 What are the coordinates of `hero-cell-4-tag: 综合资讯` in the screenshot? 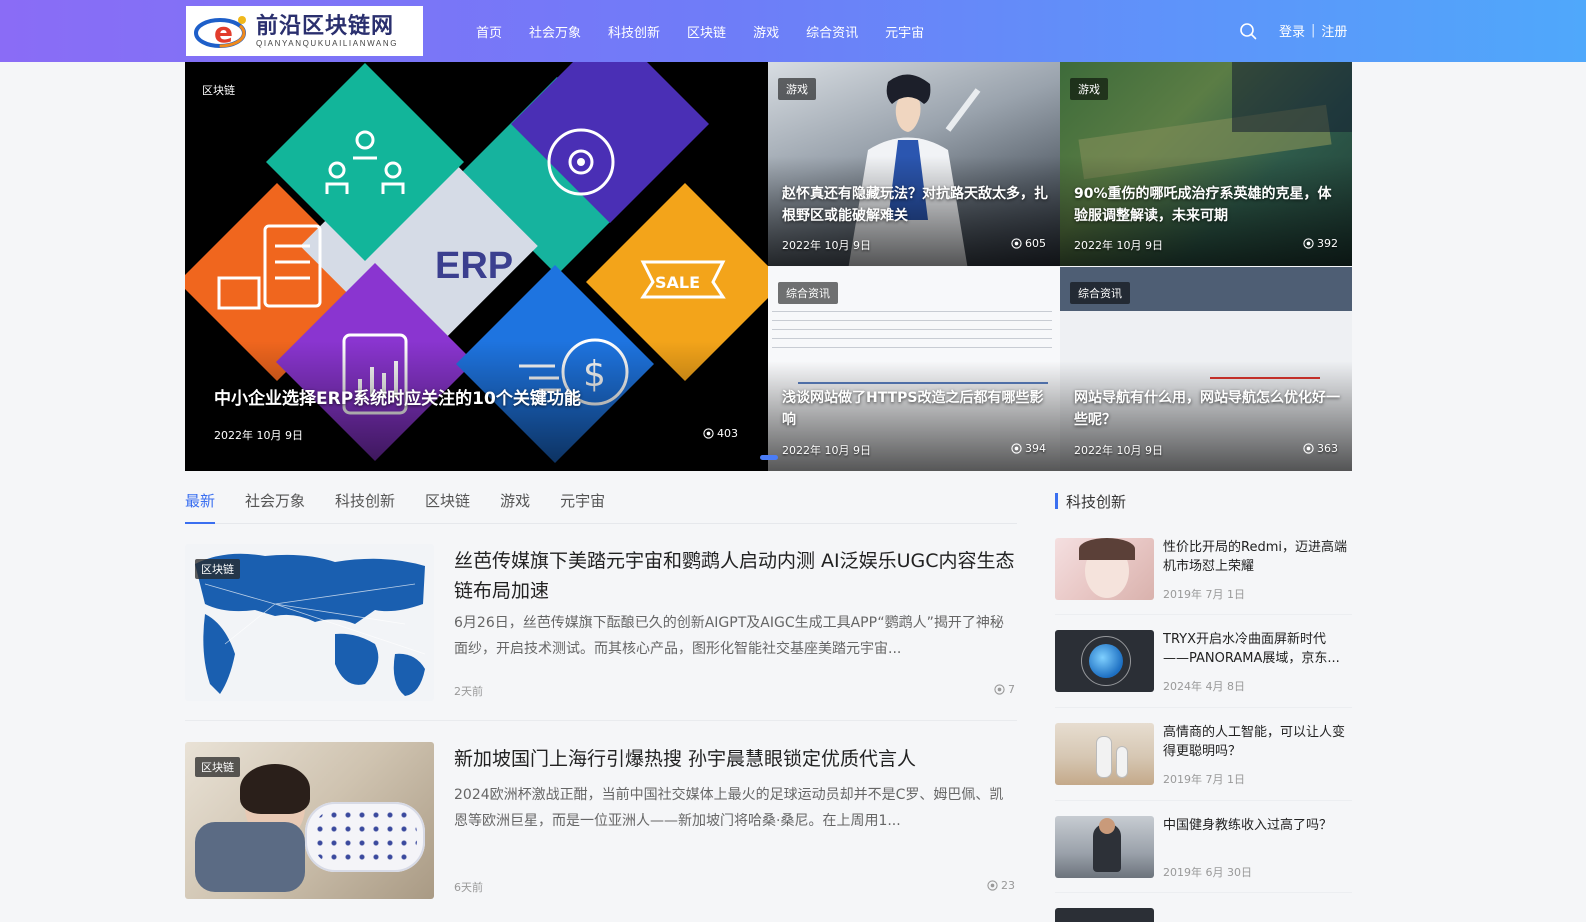 It's located at (1100, 293).